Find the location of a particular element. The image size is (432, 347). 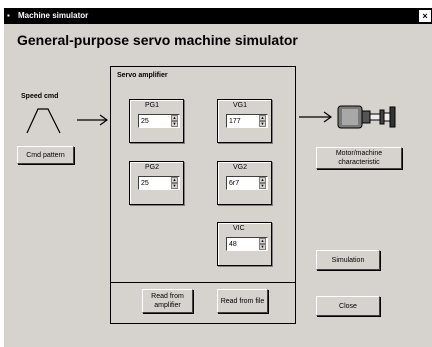

close-button: Close is located at coordinates (348, 306).